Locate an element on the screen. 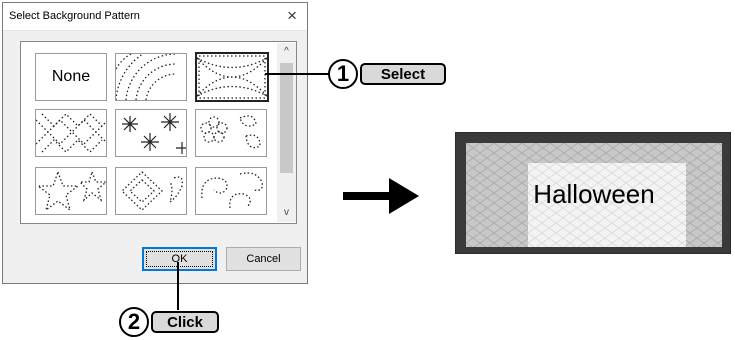 This screenshot has height=340, width=735. swirl-icon is located at coordinates (232, 190).